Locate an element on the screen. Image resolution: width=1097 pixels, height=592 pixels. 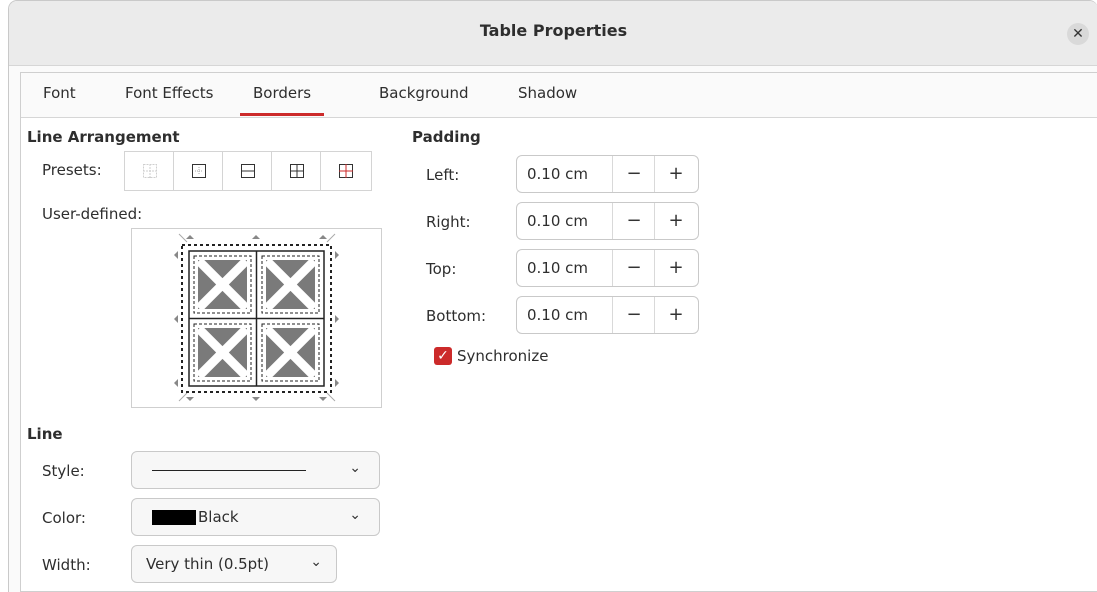
tab-font: Font is located at coordinates (59, 99).